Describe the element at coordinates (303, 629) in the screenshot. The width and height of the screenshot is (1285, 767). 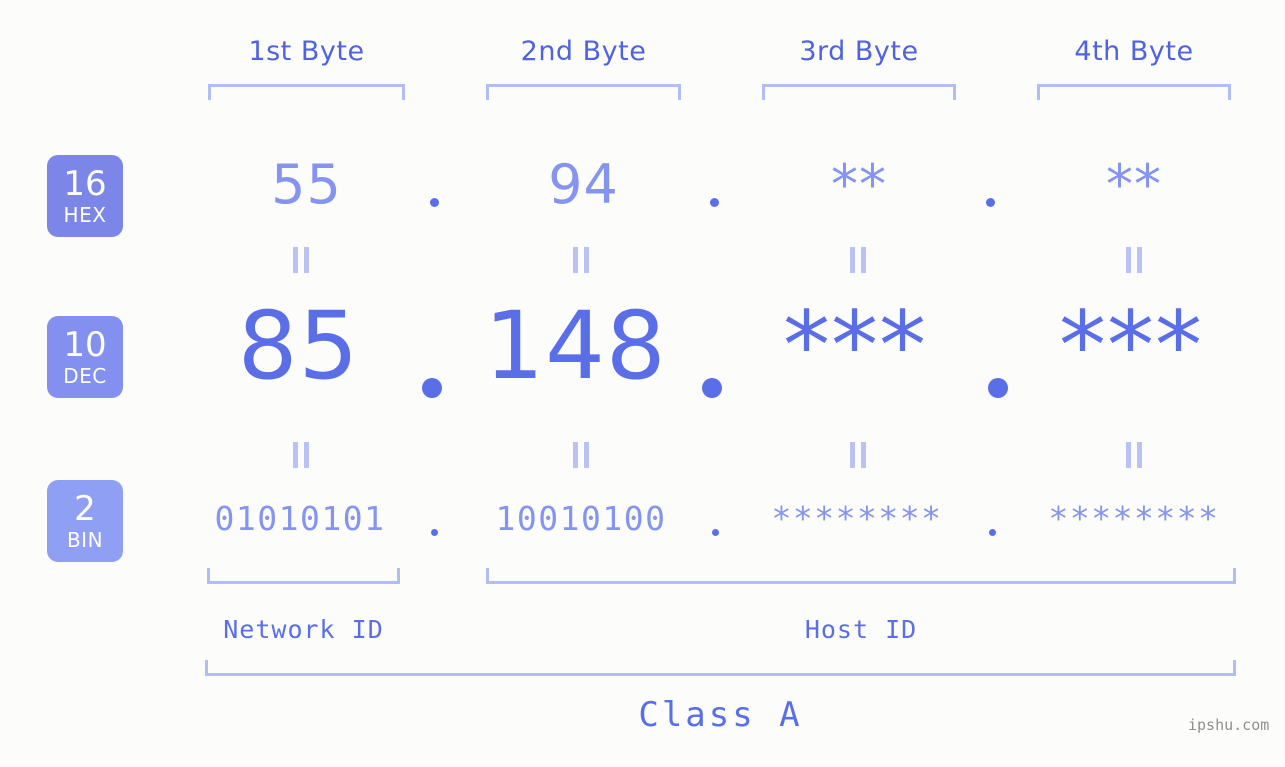
I see `network-id-label: Network ID` at that location.